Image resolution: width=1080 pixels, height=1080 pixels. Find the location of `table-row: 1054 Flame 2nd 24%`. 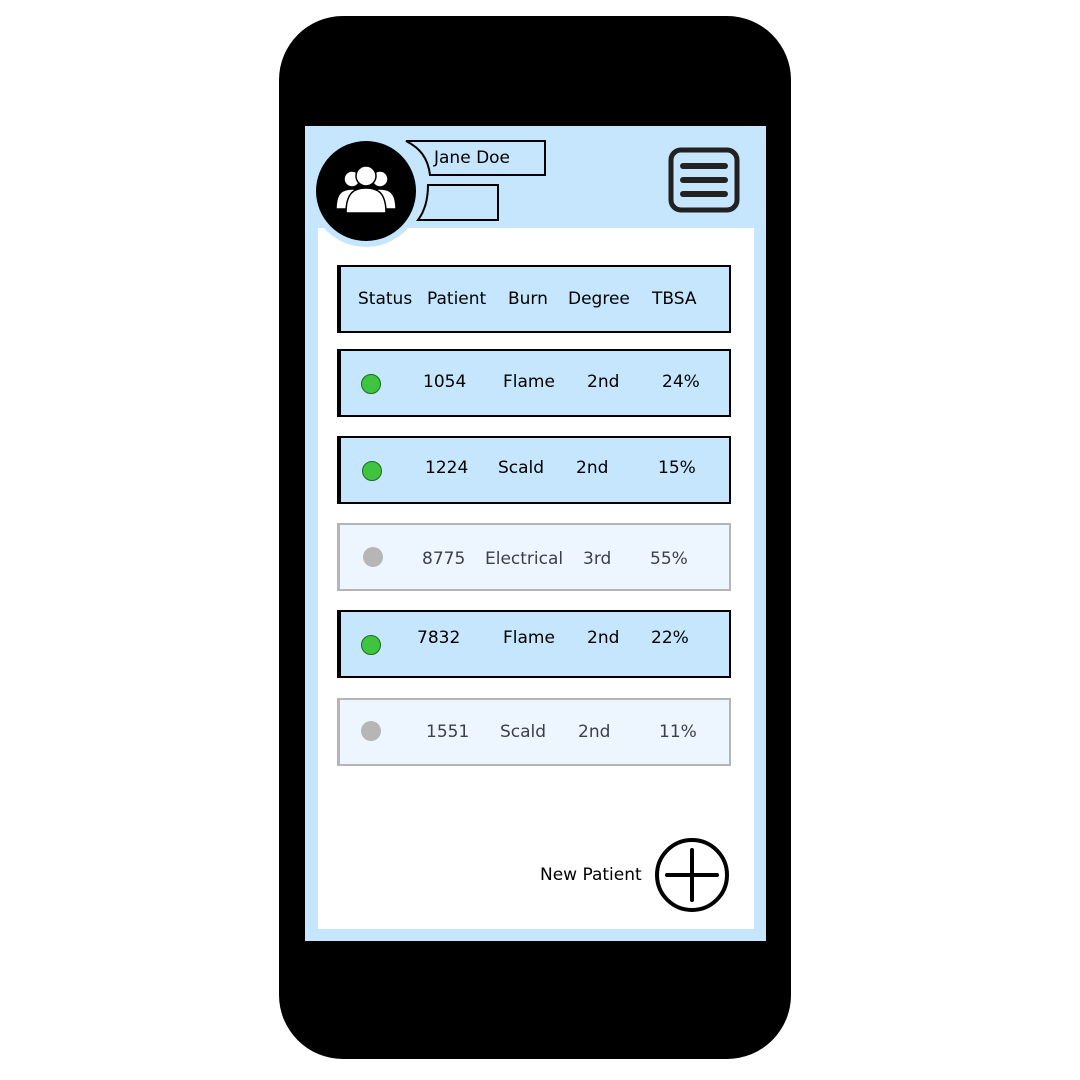

table-row: 1054 Flame 2nd 24% is located at coordinates (534, 383).